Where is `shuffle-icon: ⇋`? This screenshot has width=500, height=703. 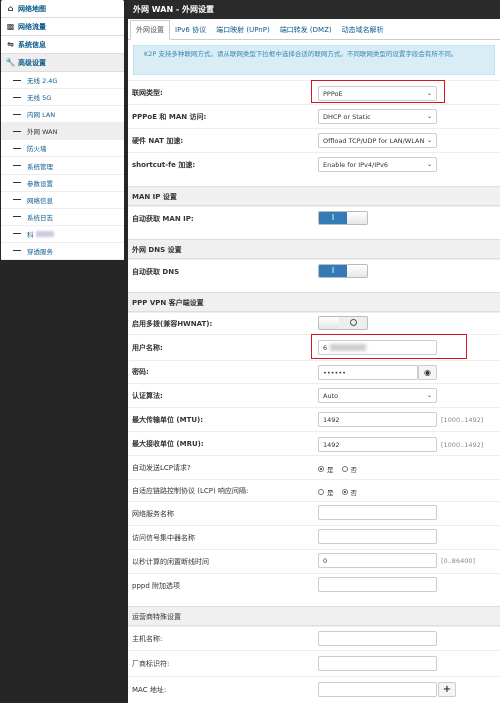
shuffle-icon: ⇋ is located at coordinates (10, 44).